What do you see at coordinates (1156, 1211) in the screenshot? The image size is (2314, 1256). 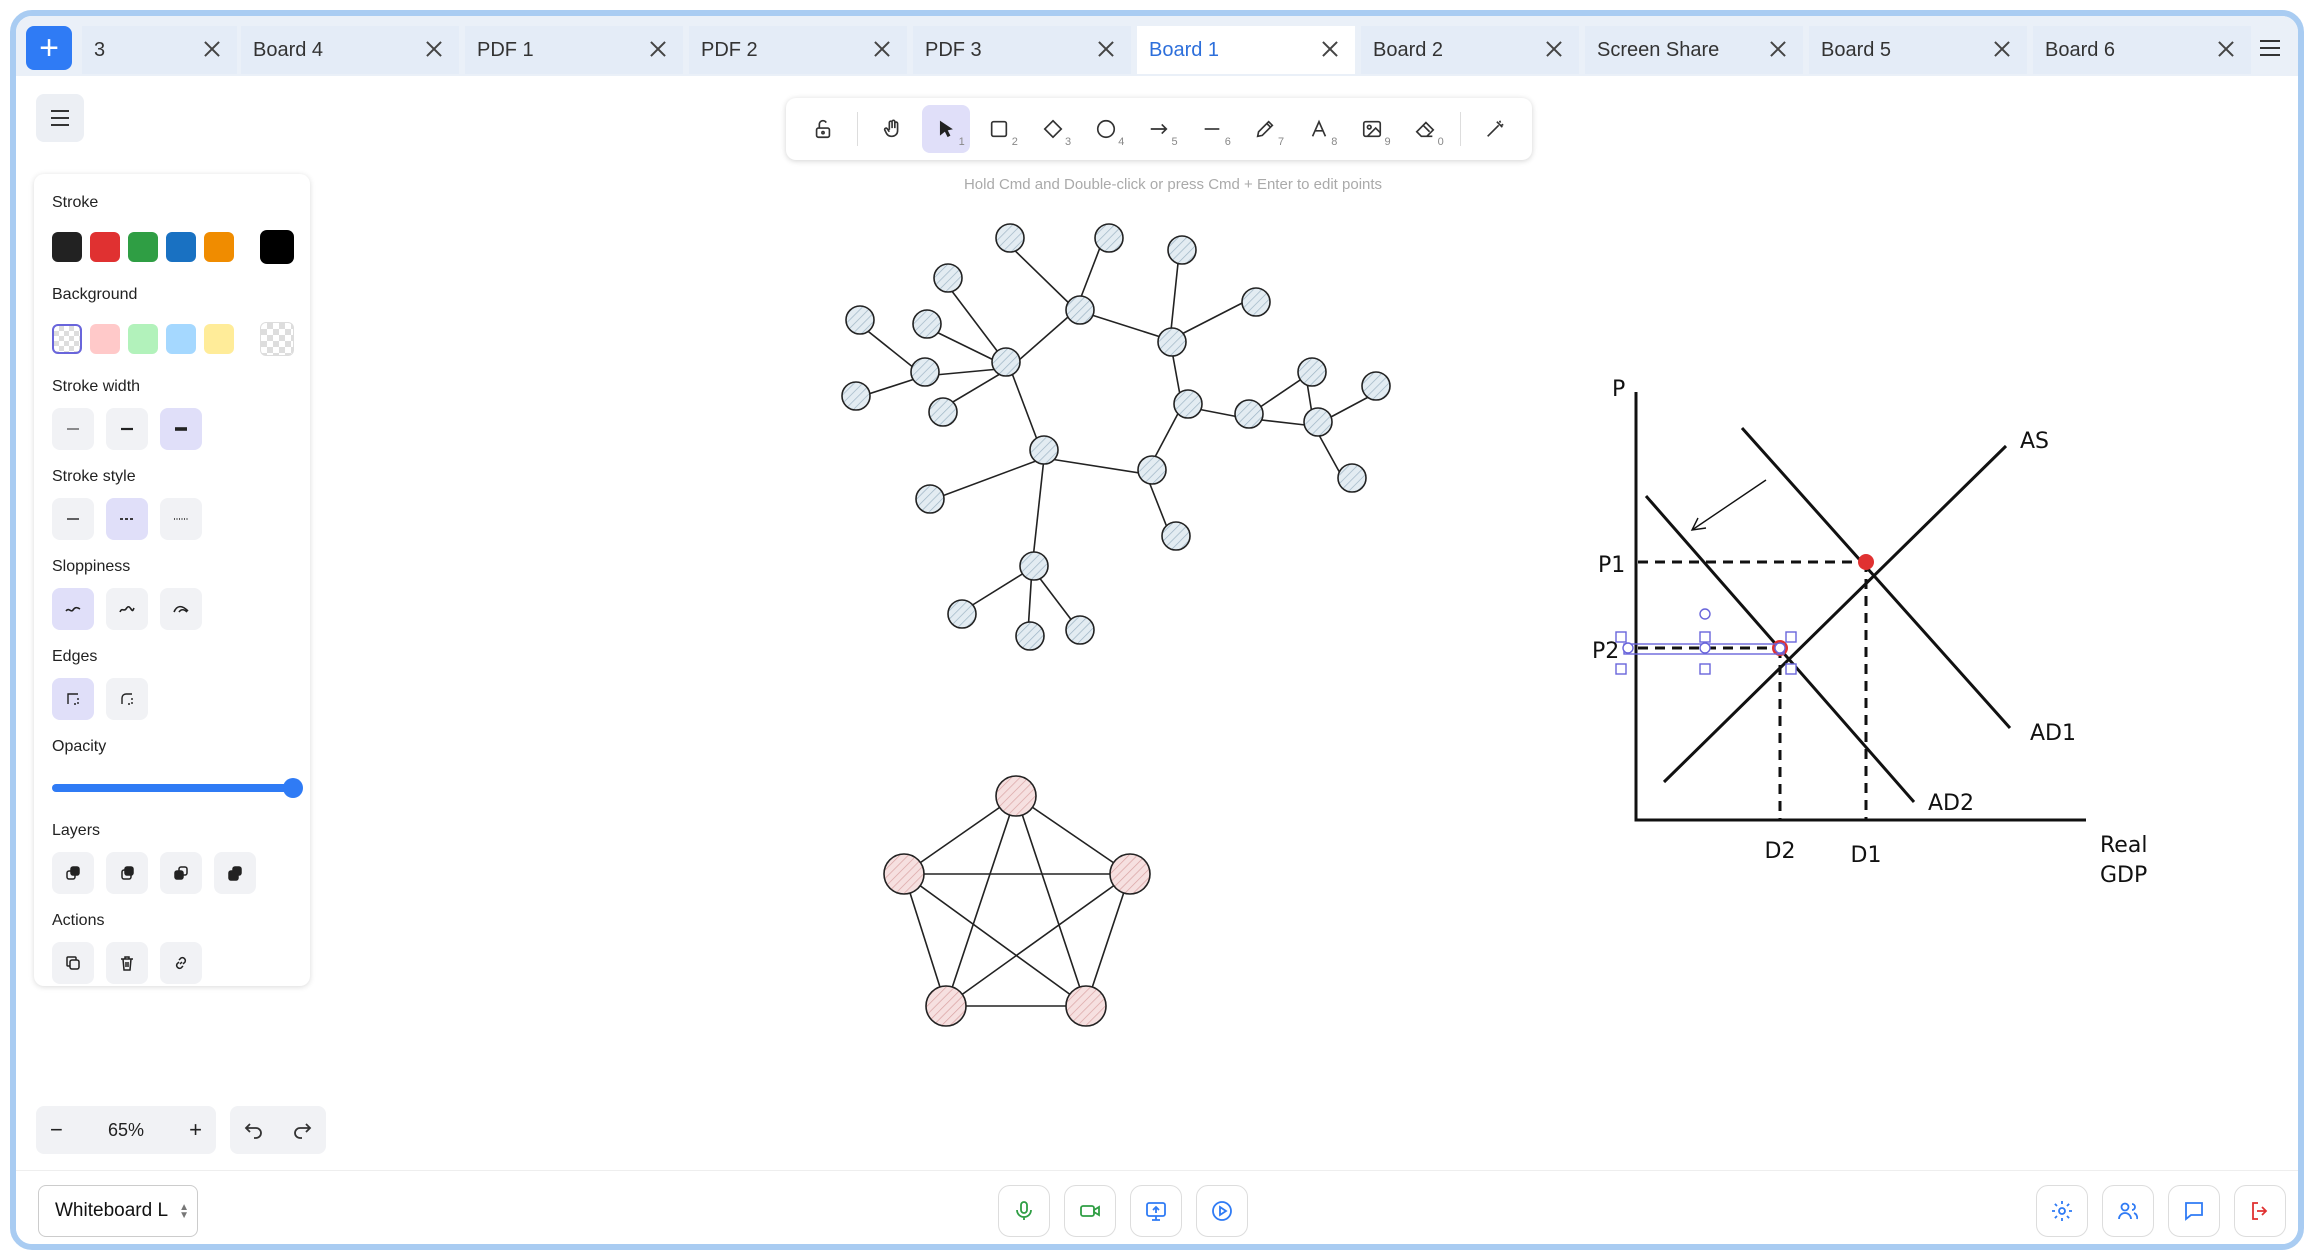 I see `screen-share-button` at bounding box center [1156, 1211].